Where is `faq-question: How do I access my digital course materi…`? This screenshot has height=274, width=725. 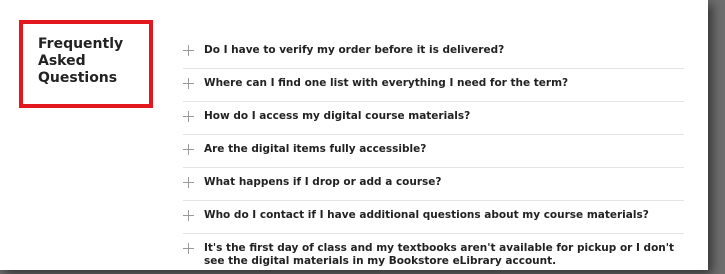 faq-question: How do I access my digital course materi… is located at coordinates (337, 116).